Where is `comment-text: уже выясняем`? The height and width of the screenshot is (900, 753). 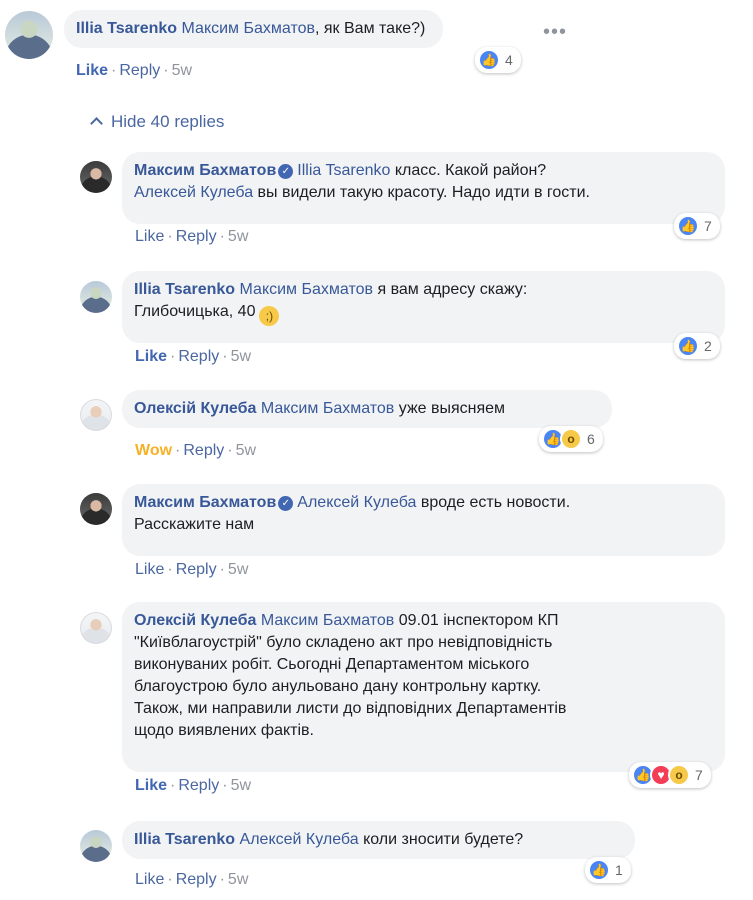
comment-text: уже выясняем is located at coordinates (452, 408).